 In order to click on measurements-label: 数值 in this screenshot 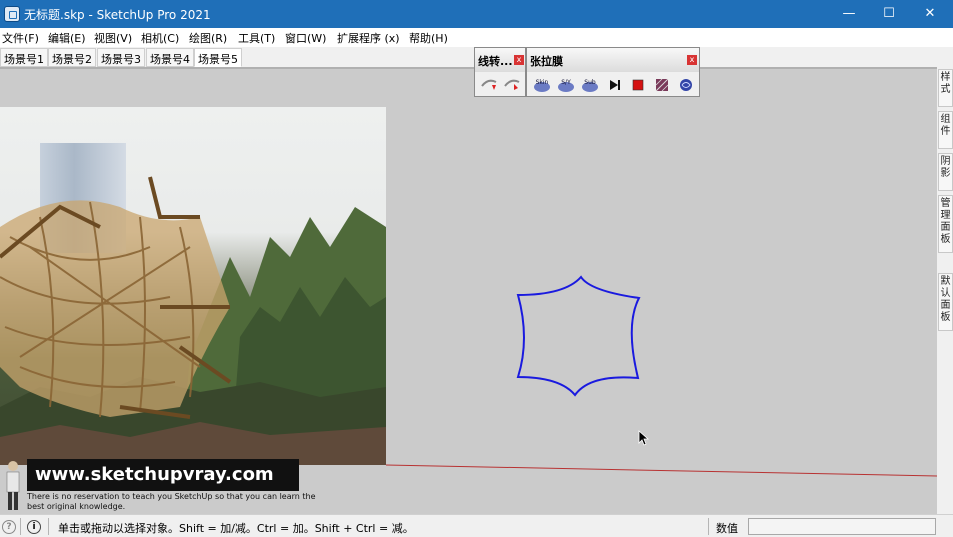, I will do `click(727, 528)`.